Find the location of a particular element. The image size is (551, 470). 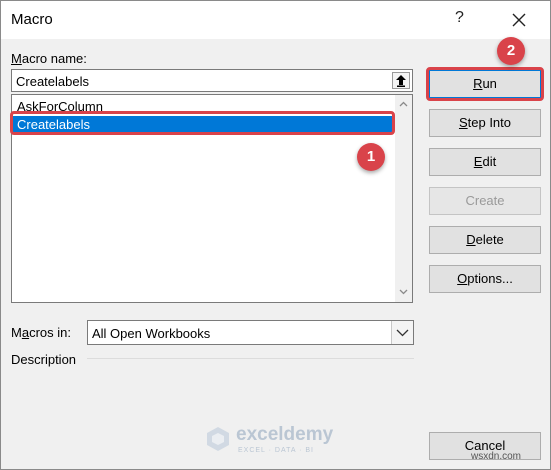

dialog-title: Macro is located at coordinates (32, 19).